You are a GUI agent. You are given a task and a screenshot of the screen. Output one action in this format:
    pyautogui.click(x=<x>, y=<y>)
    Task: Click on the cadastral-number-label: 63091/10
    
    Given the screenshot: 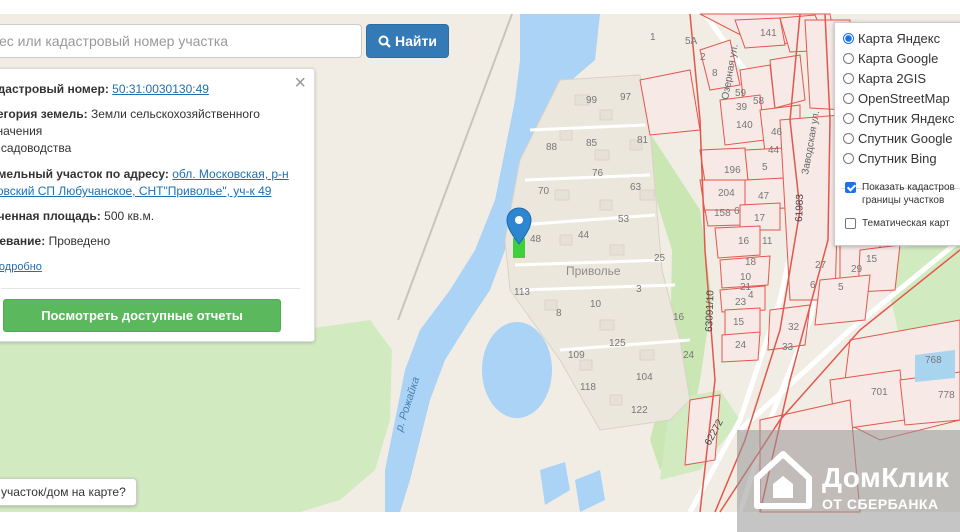 What is the action you would take?
    pyautogui.click(x=710, y=311)
    